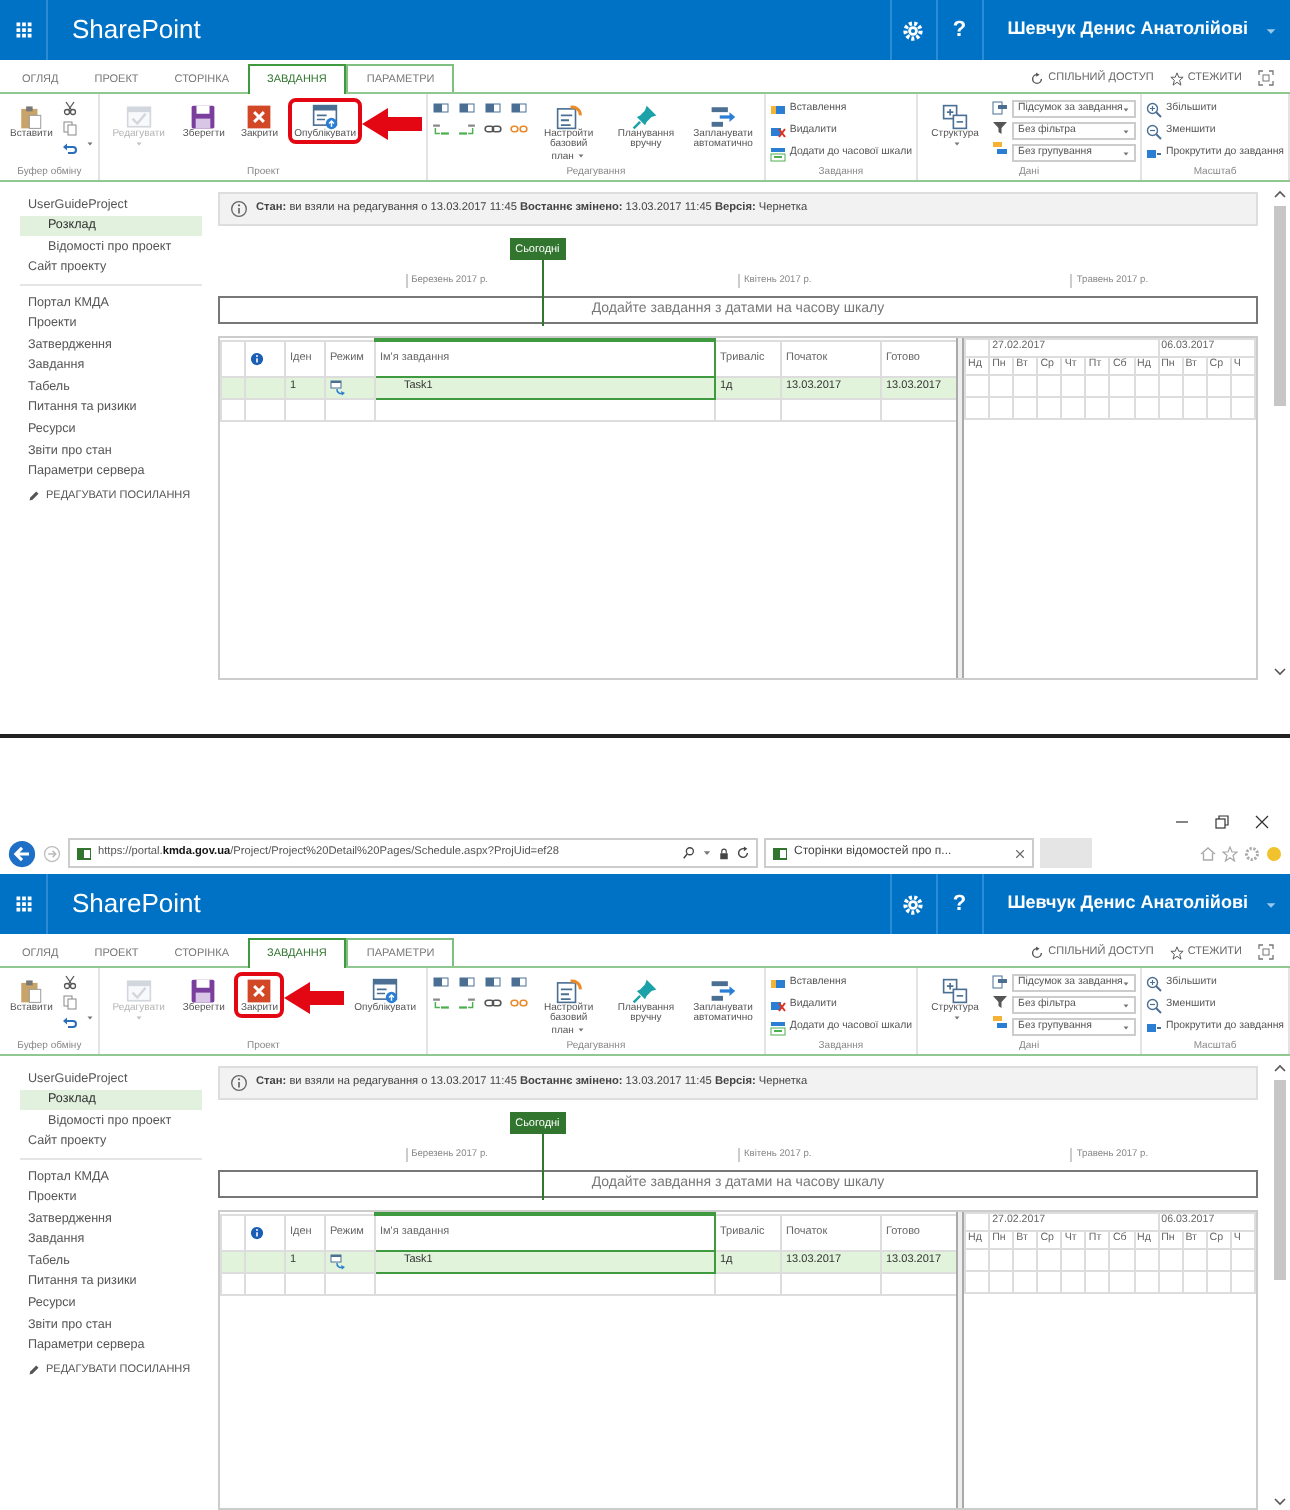 The width and height of the screenshot is (1290, 1510). What do you see at coordinates (724, 853) in the screenshot?
I see `lock-icon` at bounding box center [724, 853].